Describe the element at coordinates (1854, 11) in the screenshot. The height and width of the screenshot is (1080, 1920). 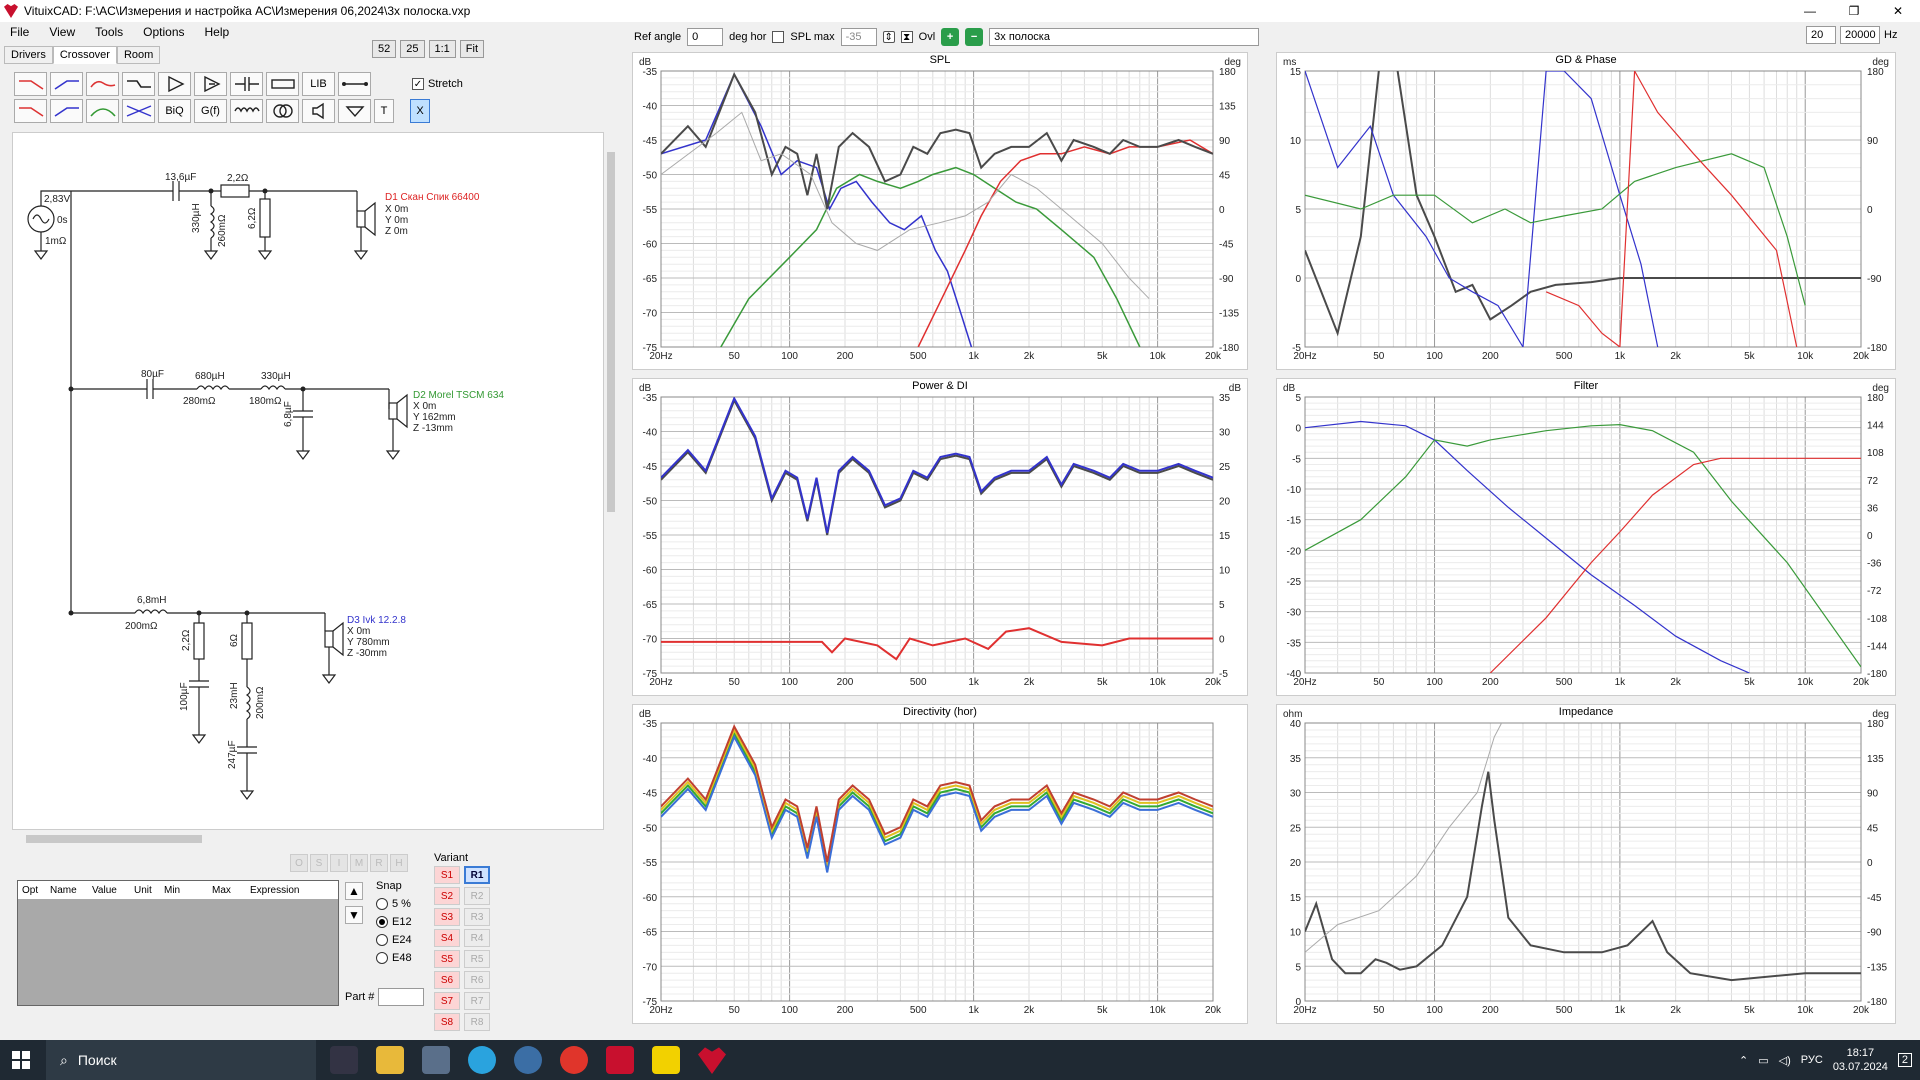
I see `maximize-button: ❐` at that location.